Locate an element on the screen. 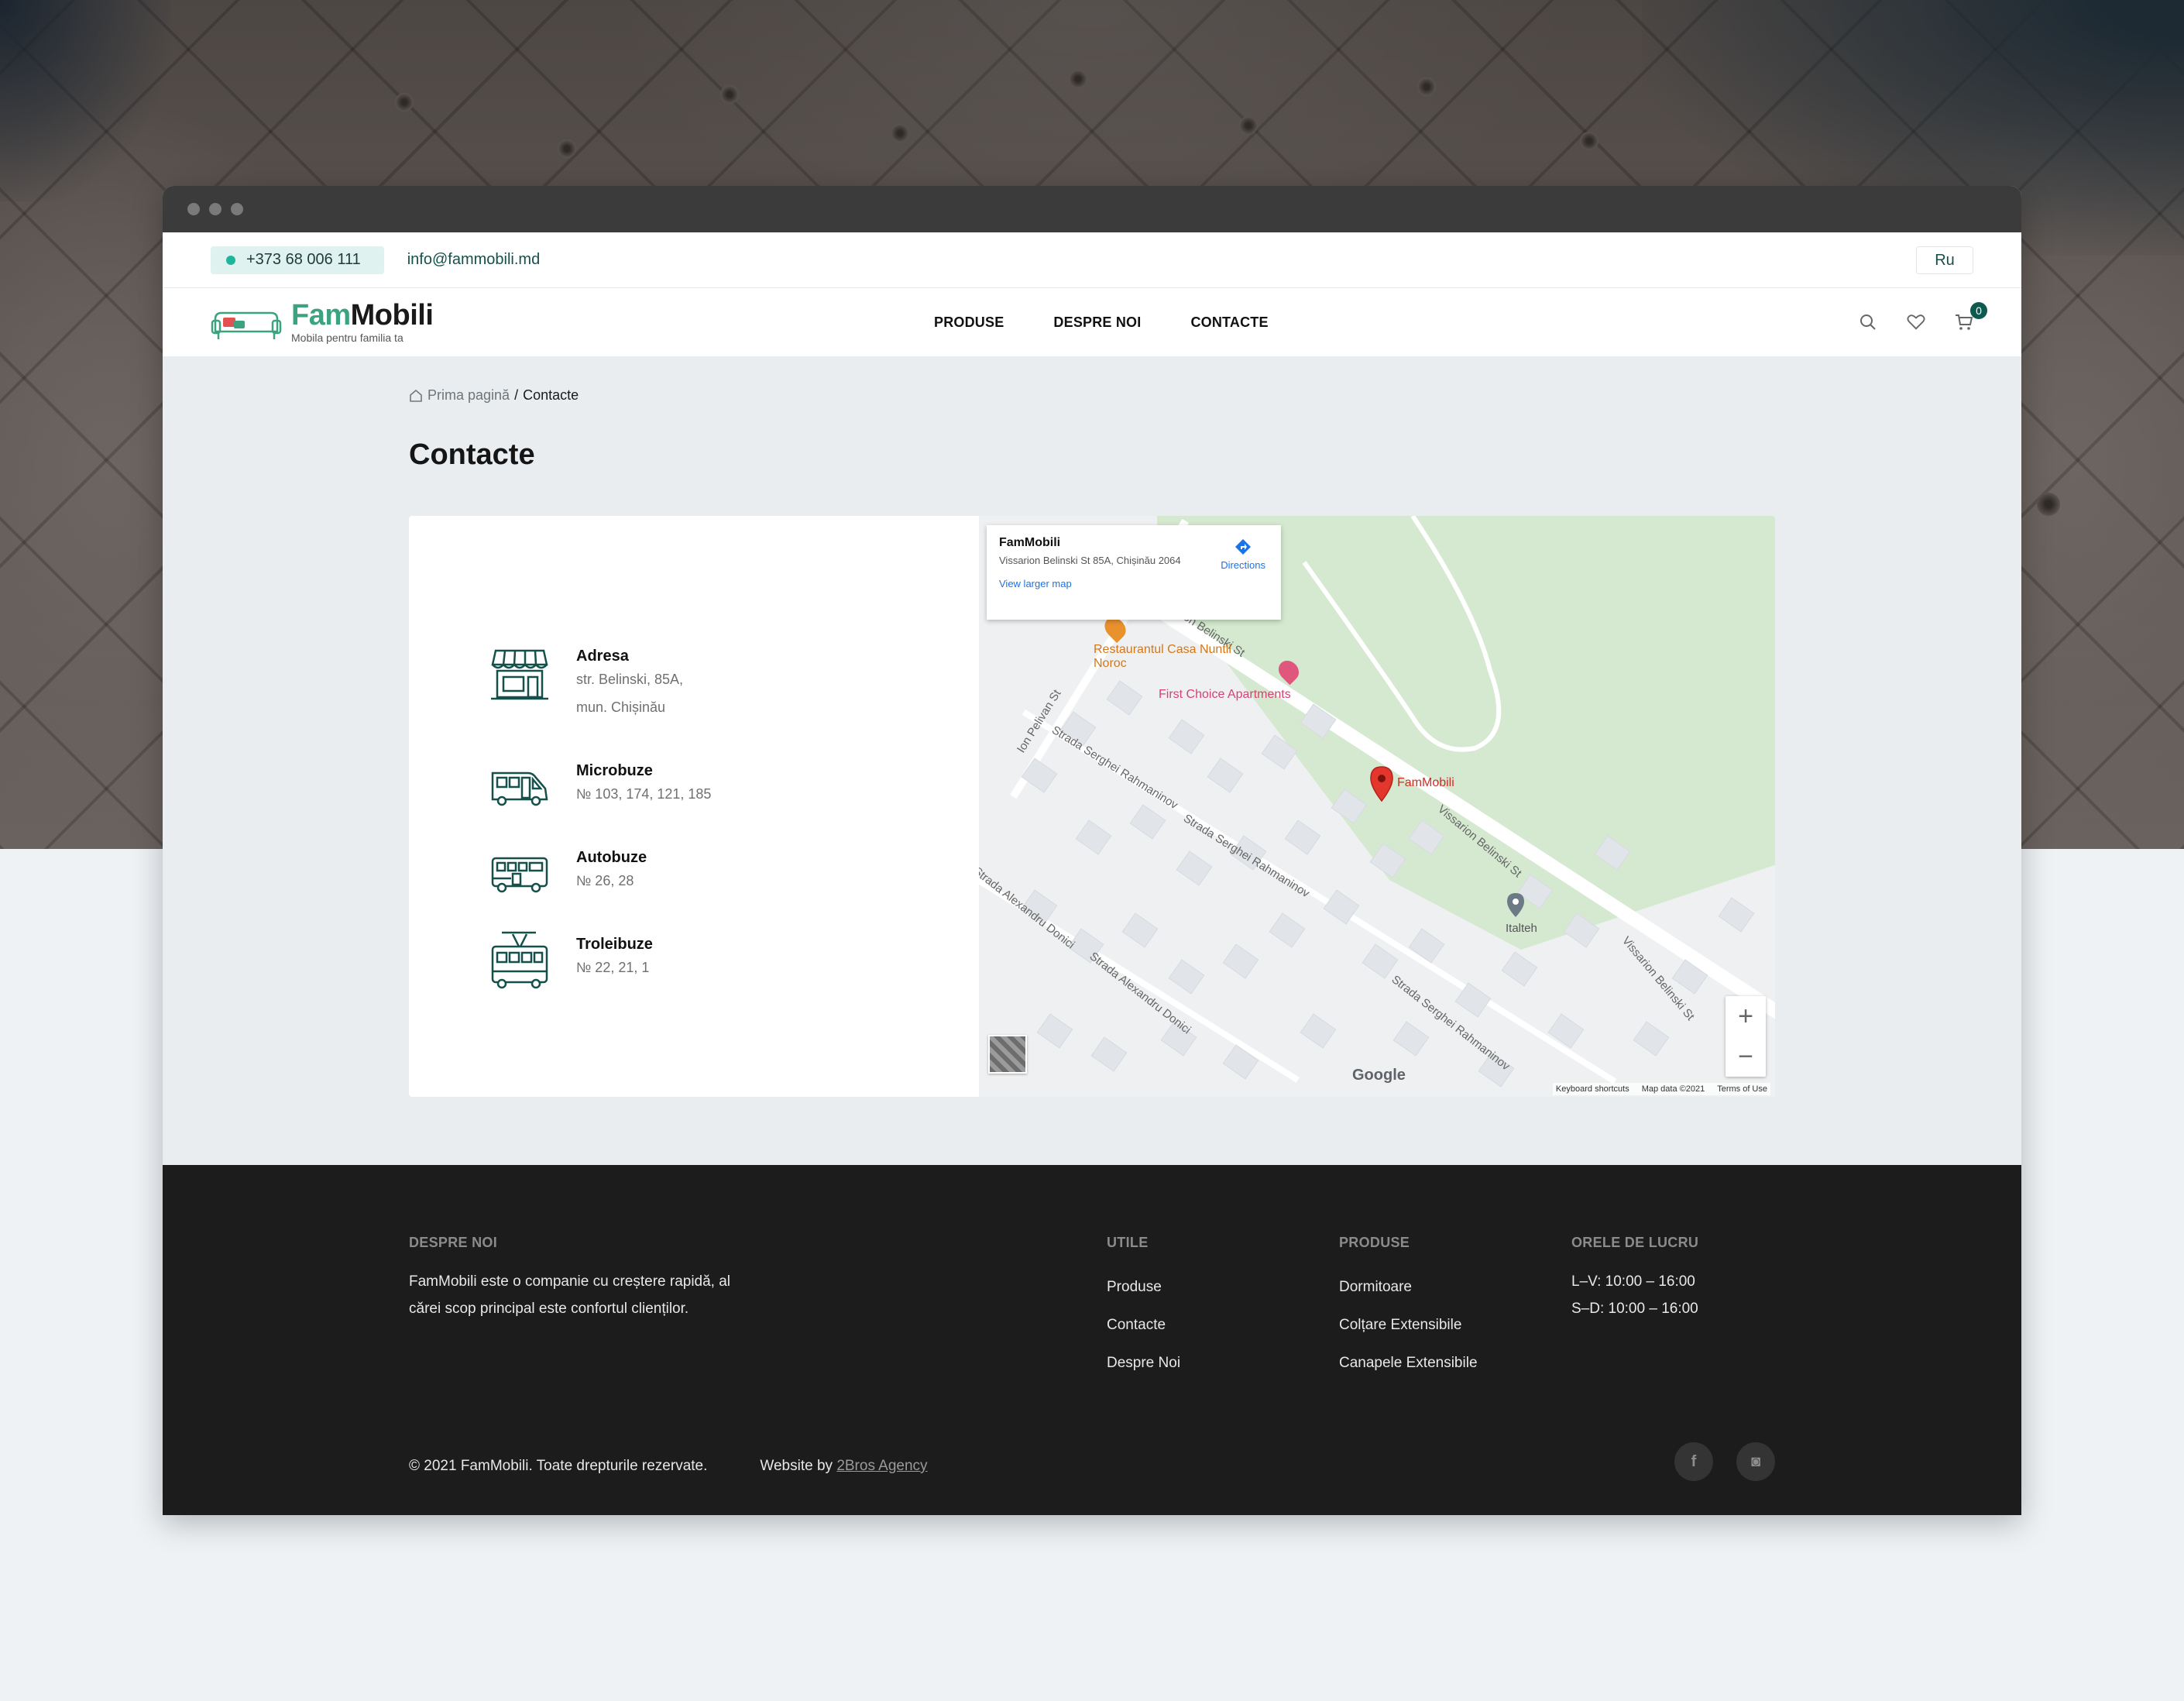  nav-menu: PRODUSE DESPRE NOI CONTACTE is located at coordinates (1101, 322).